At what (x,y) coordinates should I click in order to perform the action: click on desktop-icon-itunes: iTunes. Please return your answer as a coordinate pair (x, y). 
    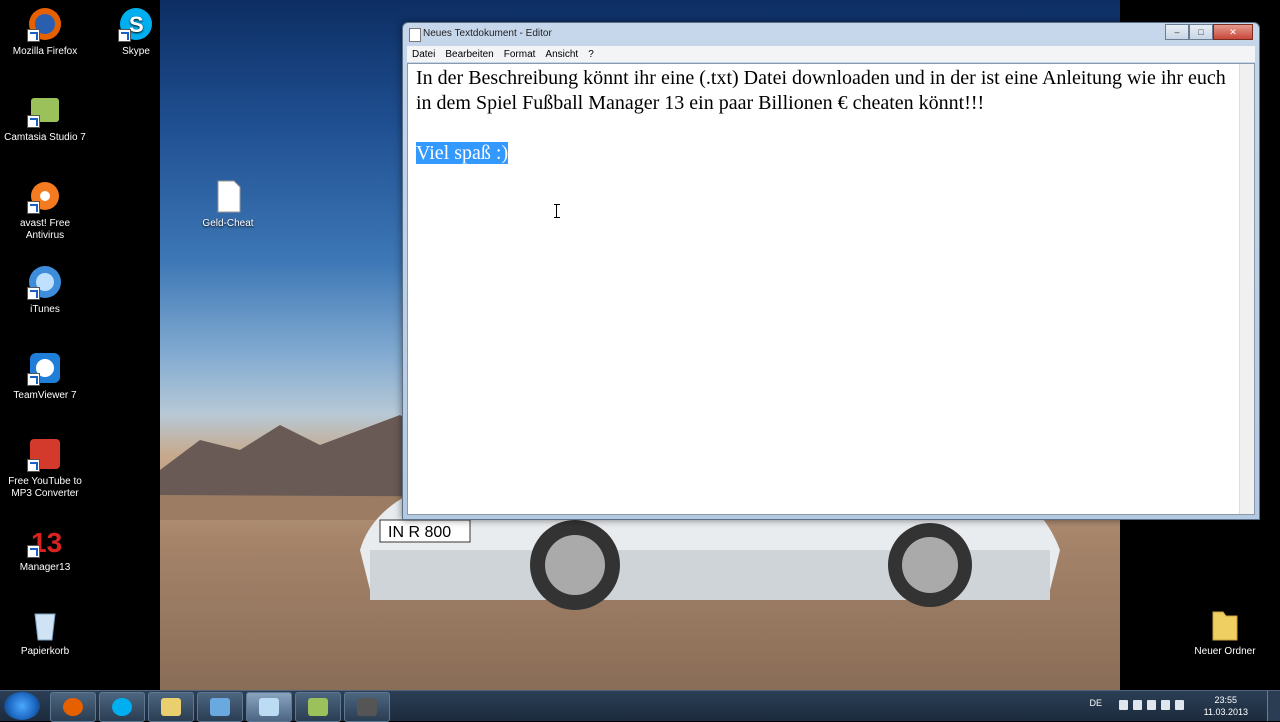
    Looking at the image, I should click on (45, 290).